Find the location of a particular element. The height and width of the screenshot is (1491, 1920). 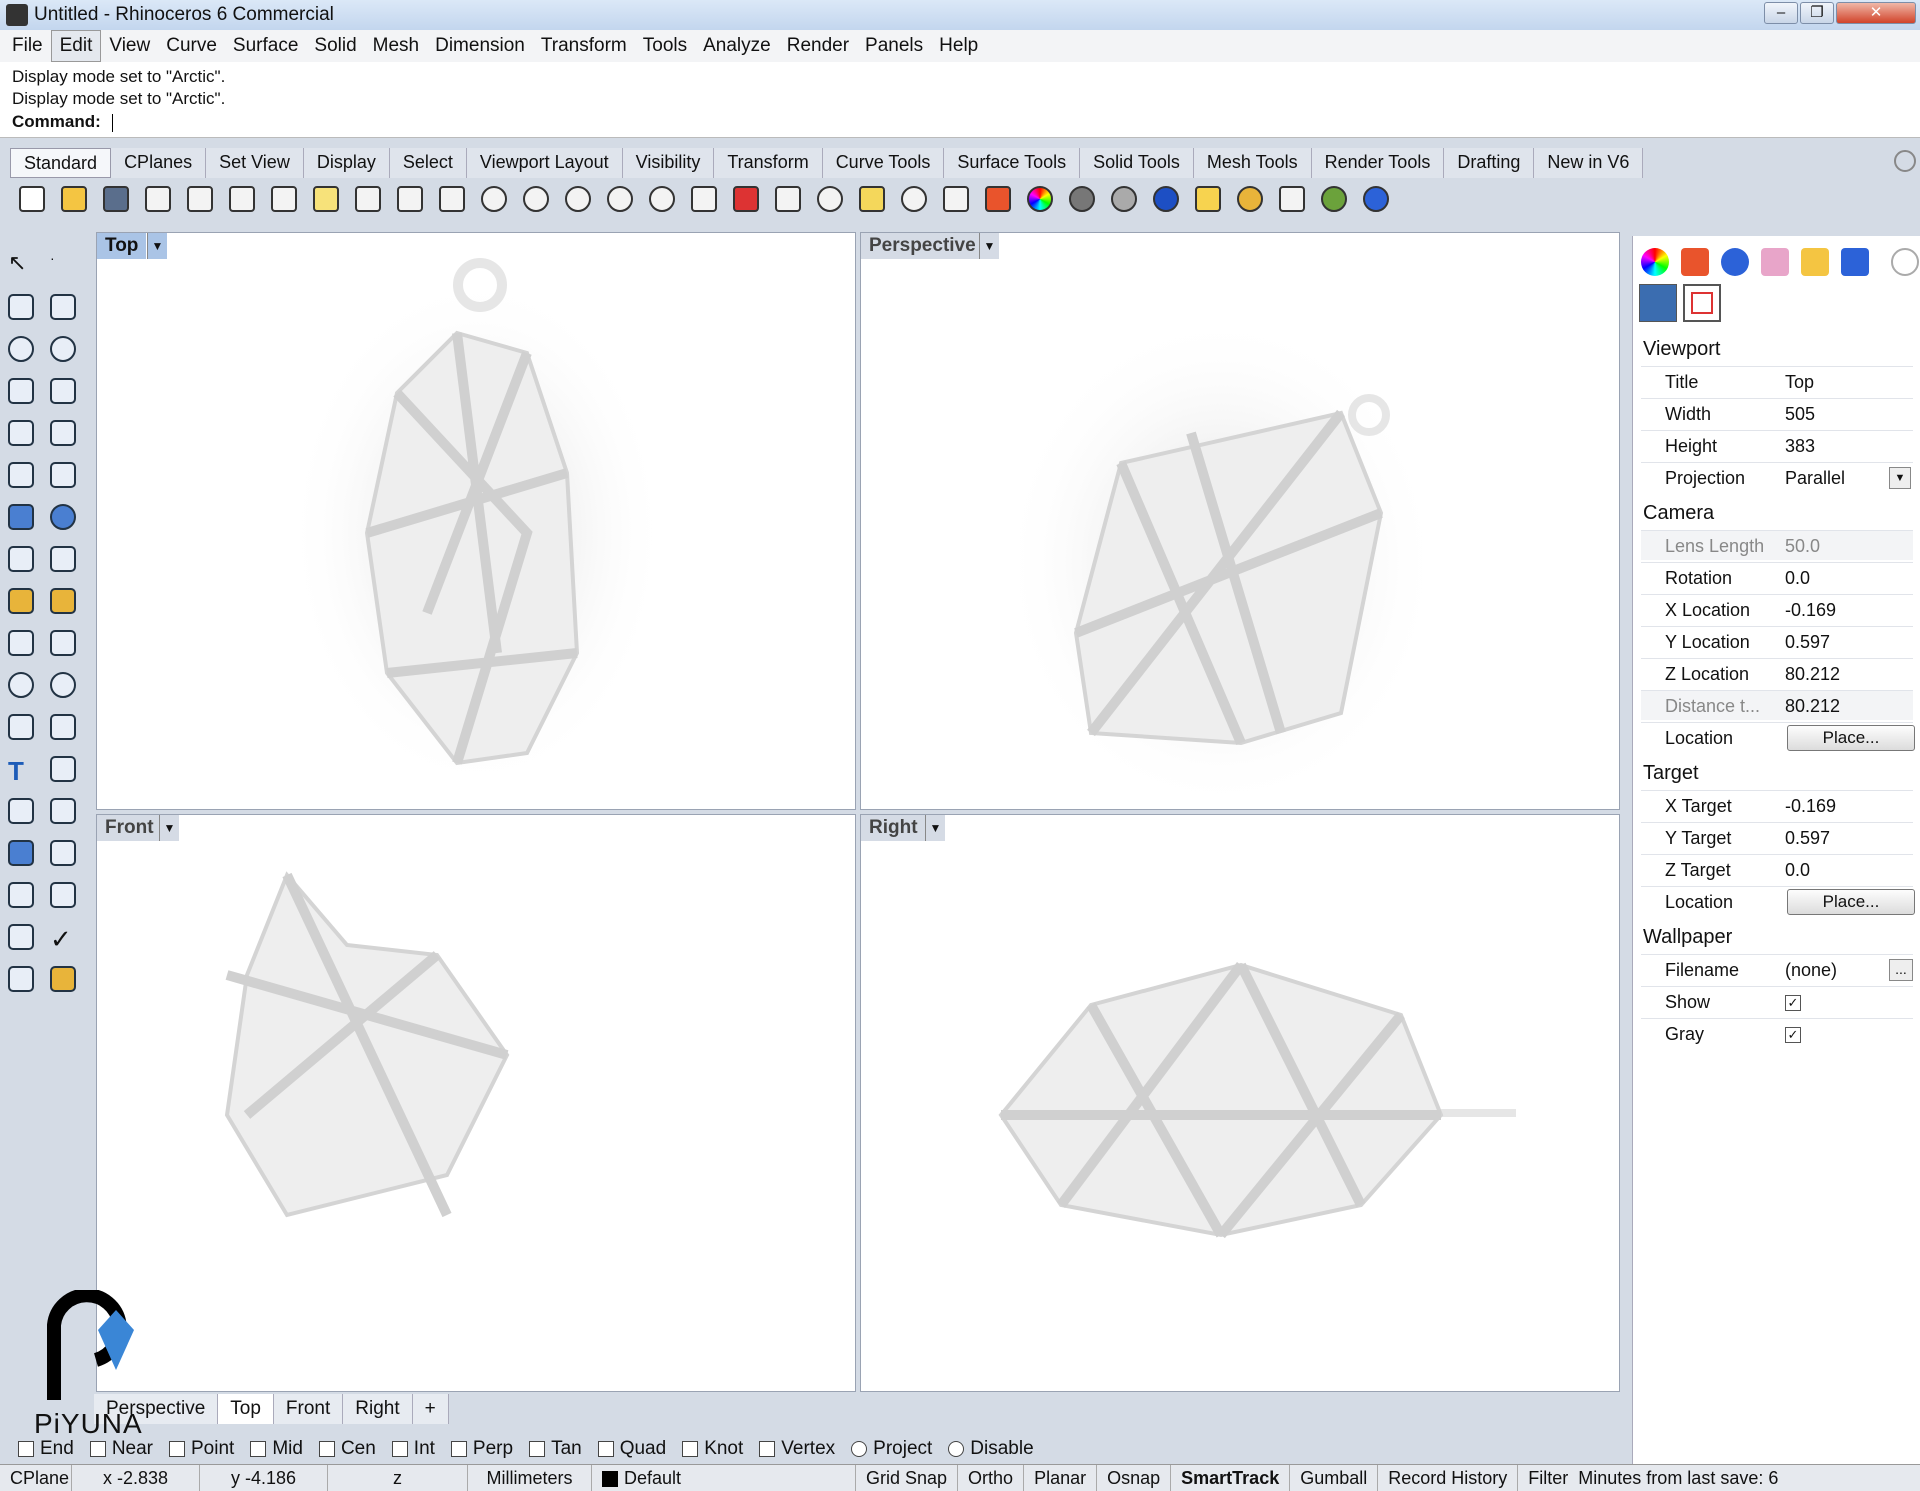

menu-curve: Curve is located at coordinates (191, 46).